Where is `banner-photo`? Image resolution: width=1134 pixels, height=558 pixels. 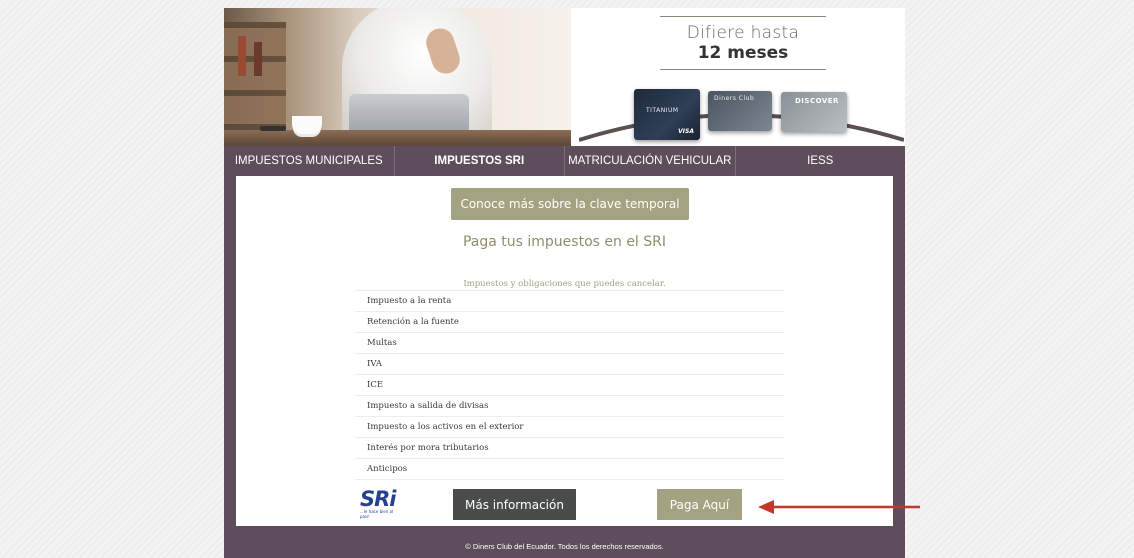 banner-photo is located at coordinates (397, 77).